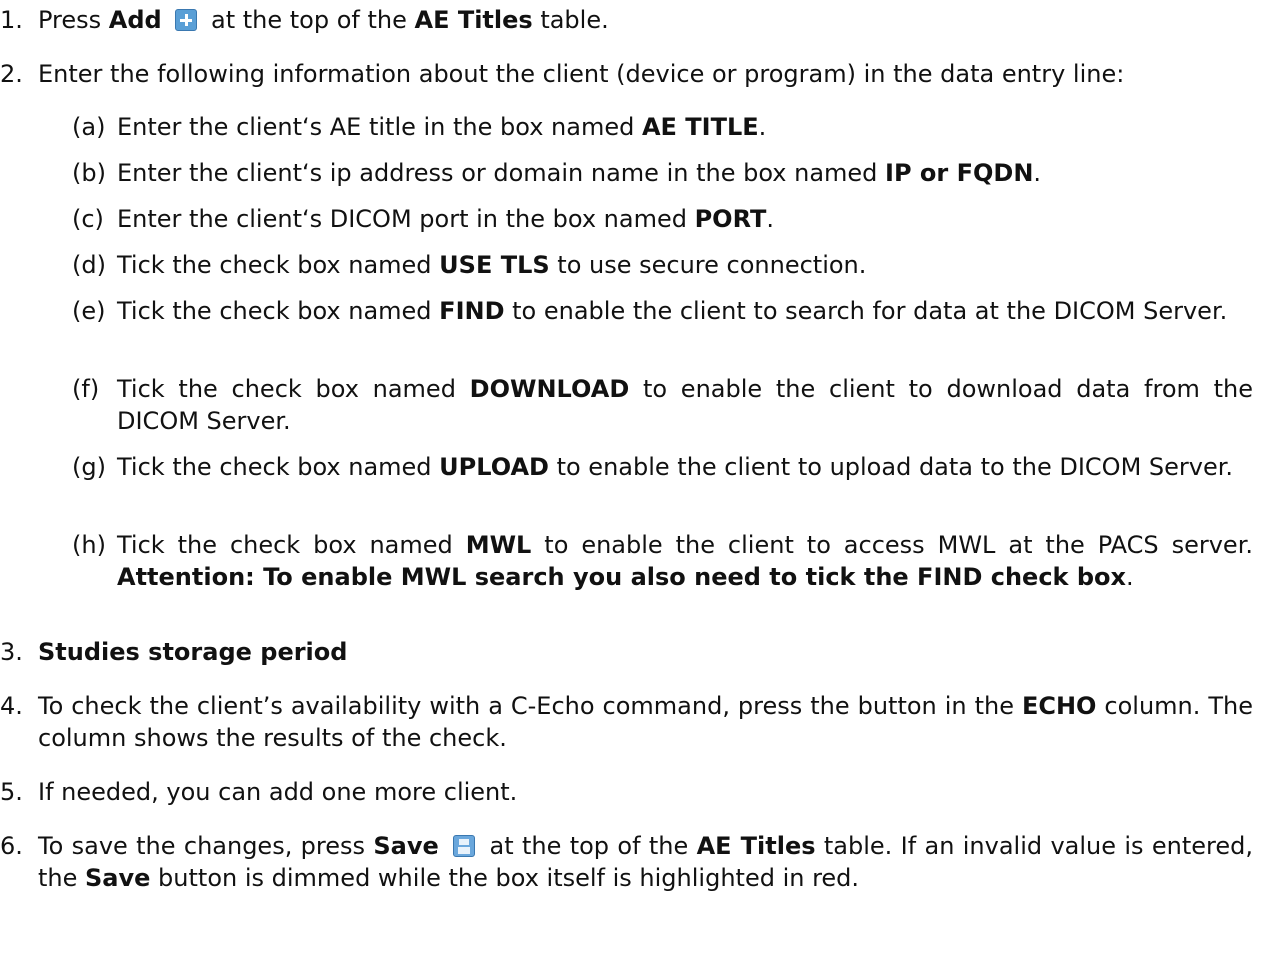  What do you see at coordinates (193, 652) in the screenshot?
I see `studies-storage-period-label: Studies storage period` at bounding box center [193, 652].